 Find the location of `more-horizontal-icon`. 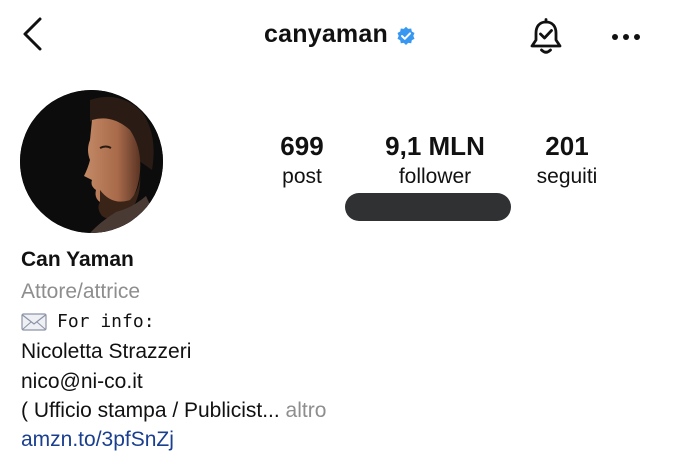

more-horizontal-icon is located at coordinates (626, 37).